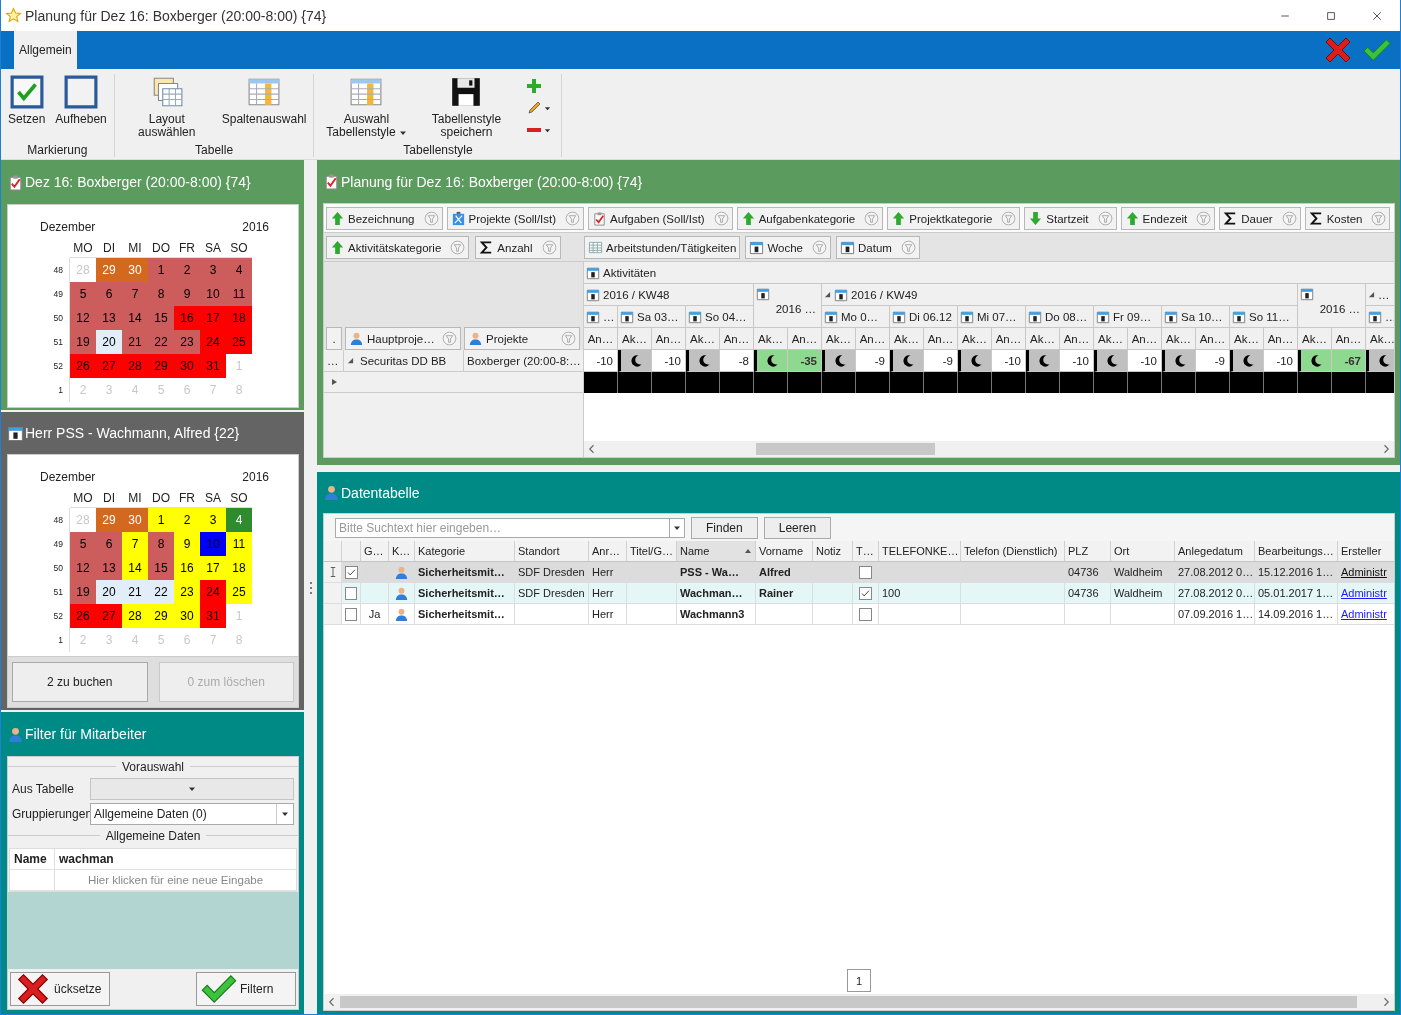  I want to click on ribbon-button: Auswahl Tabellenstyle, so click(366, 107).